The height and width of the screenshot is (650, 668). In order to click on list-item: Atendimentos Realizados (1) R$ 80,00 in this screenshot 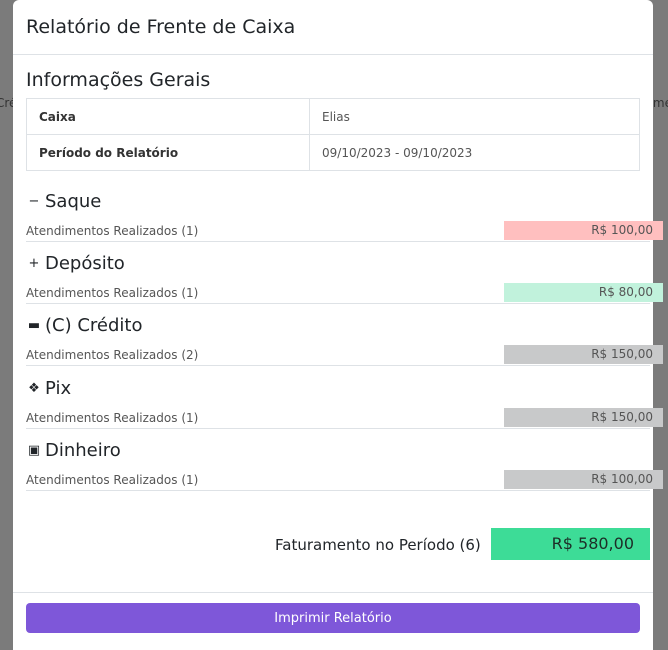, I will do `click(344, 293)`.